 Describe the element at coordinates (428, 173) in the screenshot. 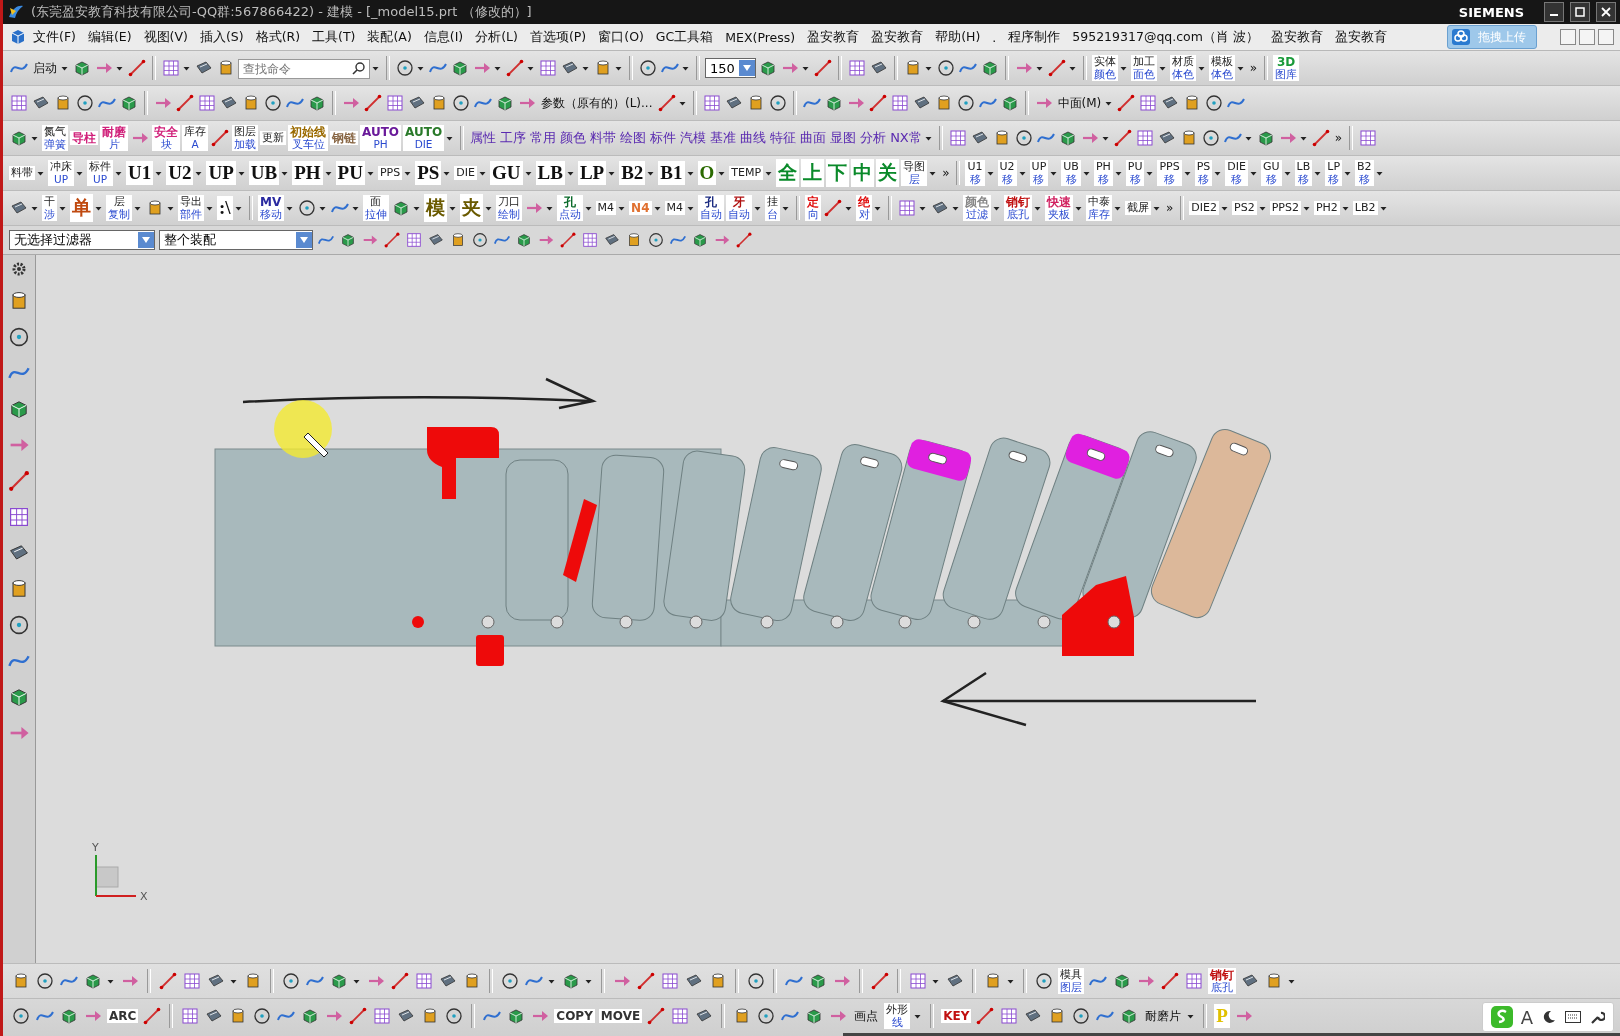

I see `toolbar-button: PS` at that location.